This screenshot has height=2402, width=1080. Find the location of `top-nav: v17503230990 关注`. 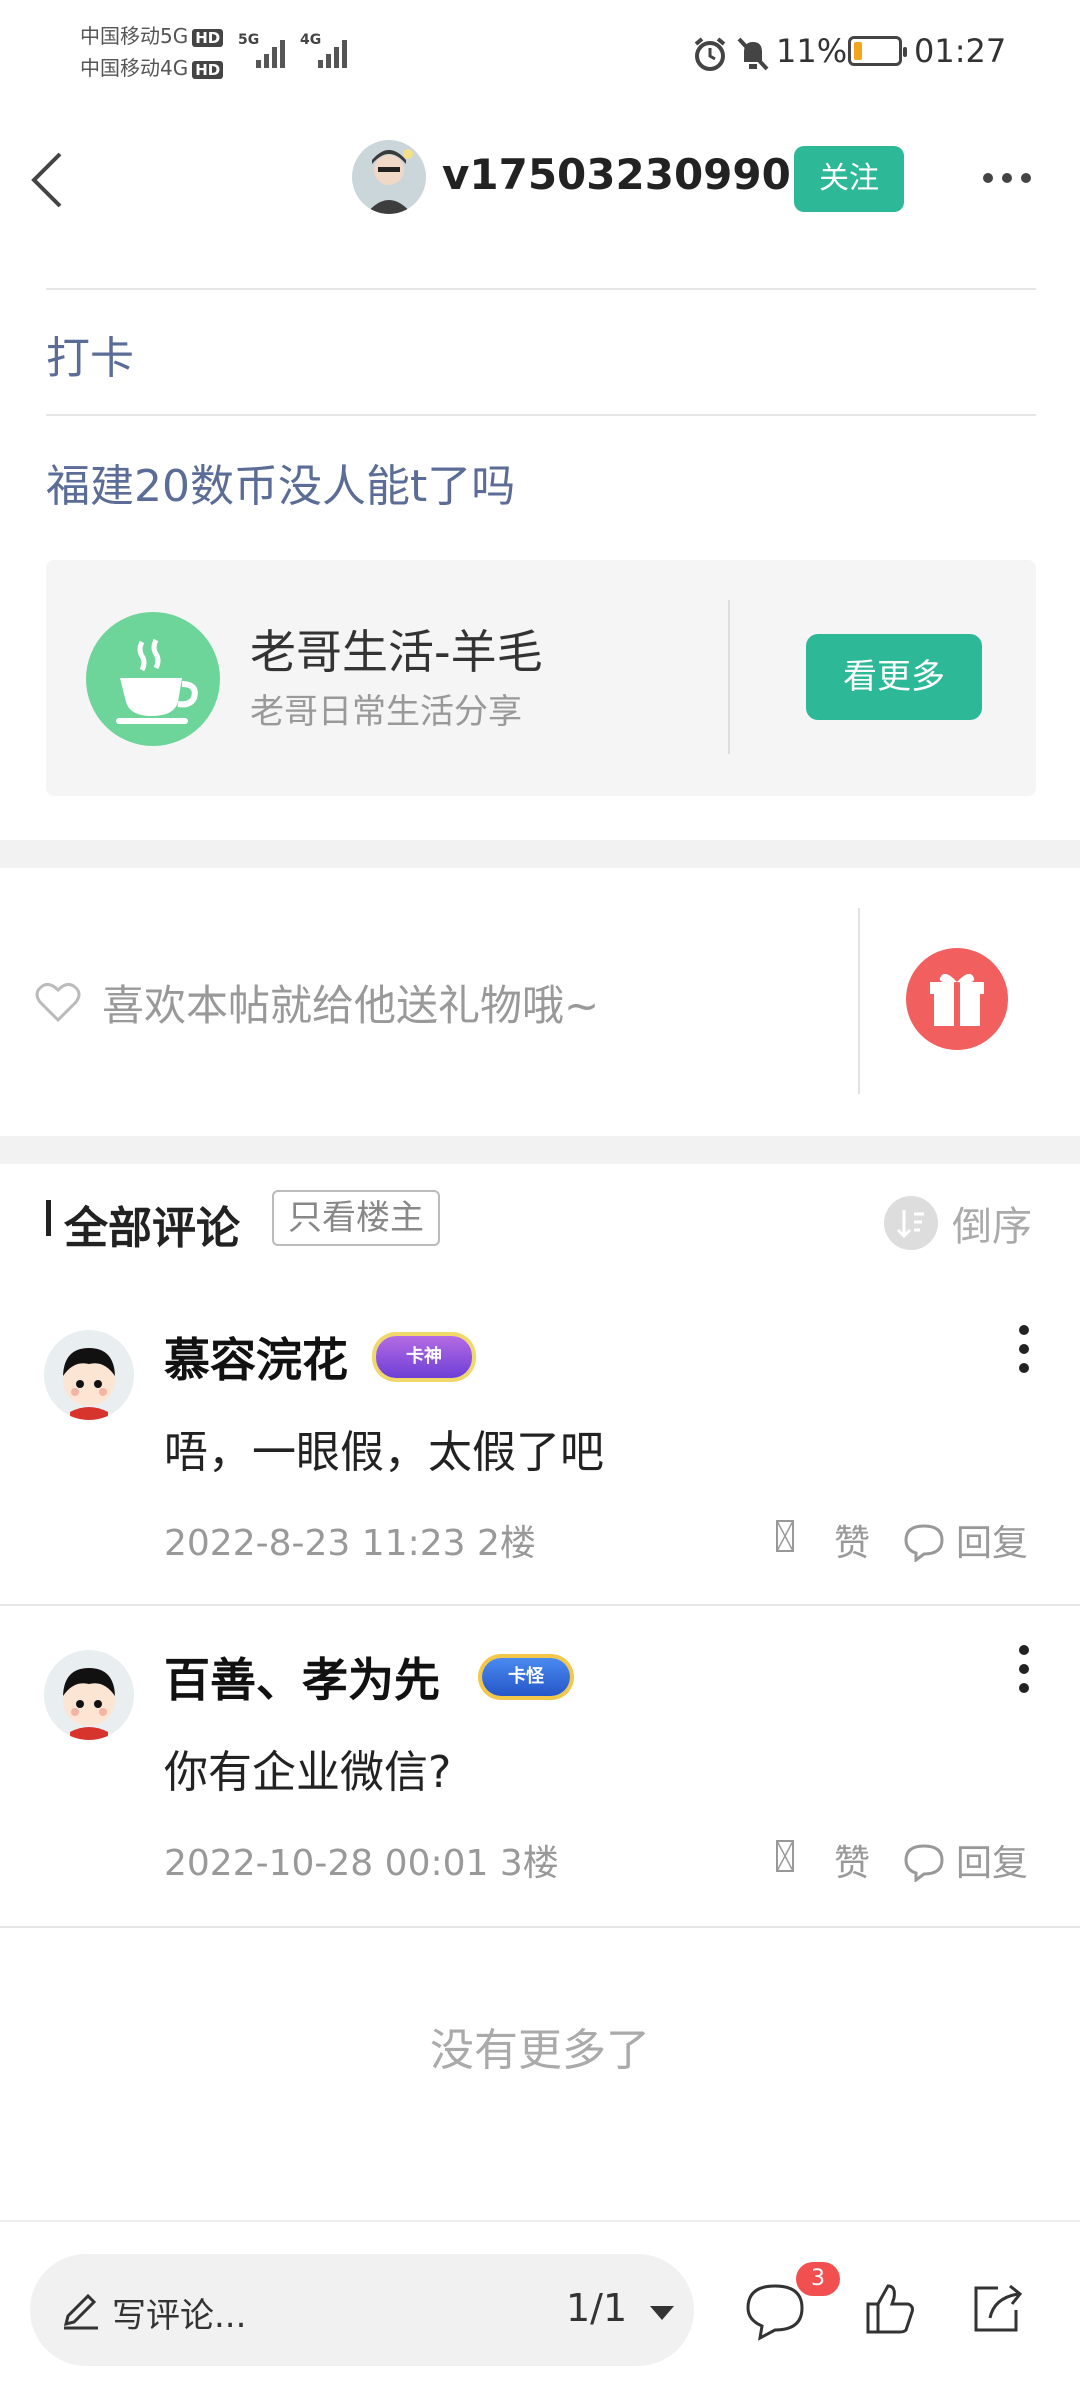

top-nav: v17503230990 关注 is located at coordinates (540, 180).